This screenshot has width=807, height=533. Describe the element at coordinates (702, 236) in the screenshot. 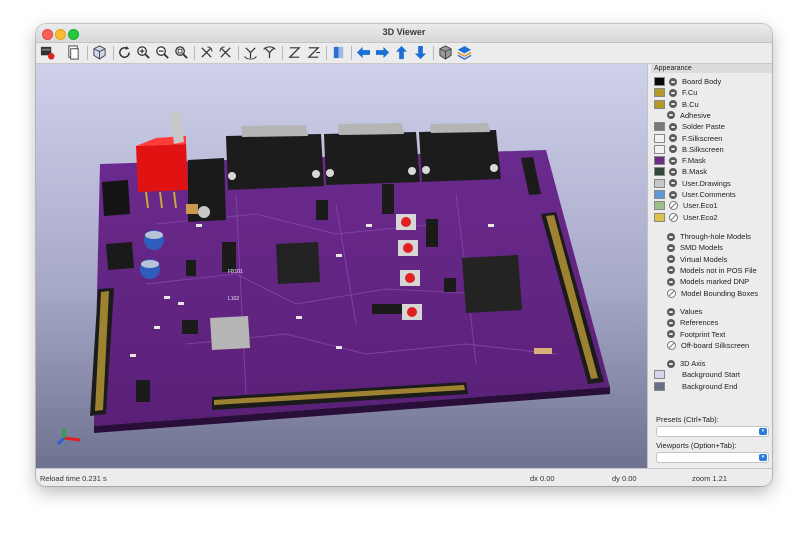

I see `model-row: Through-hole Models` at that location.